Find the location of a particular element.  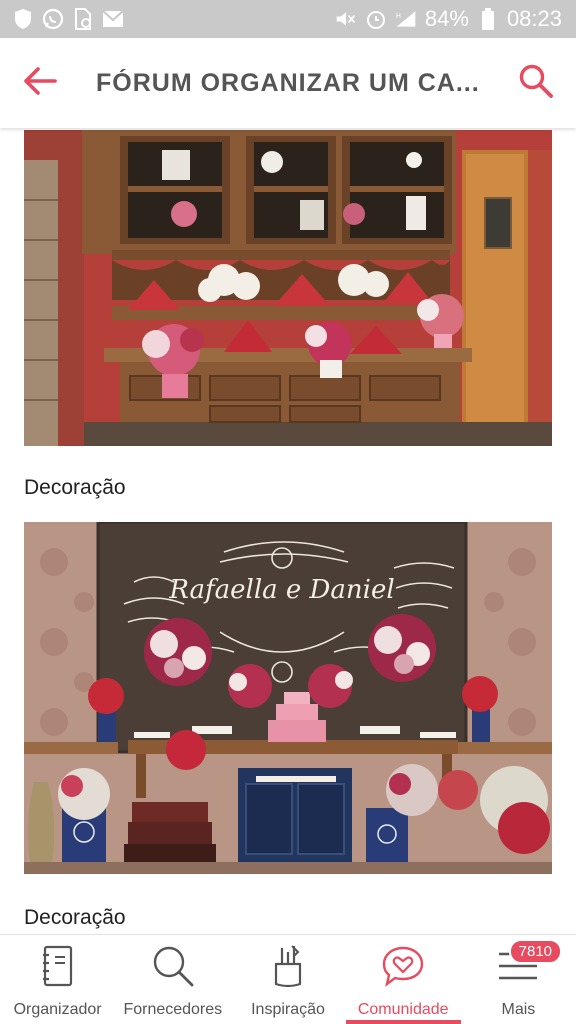

nav-item-comunidade: Comunidade is located at coordinates (403, 979).